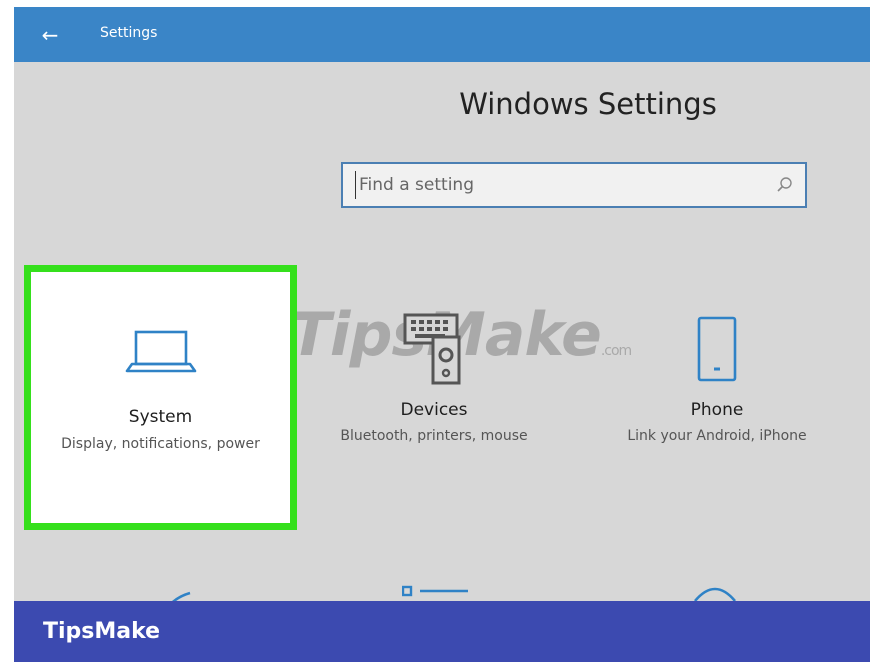 Image resolution: width=870 pixels, height=662 pixels. Describe the element at coordinates (435, 591) in the screenshot. I see `personalization-icon-partial` at that location.